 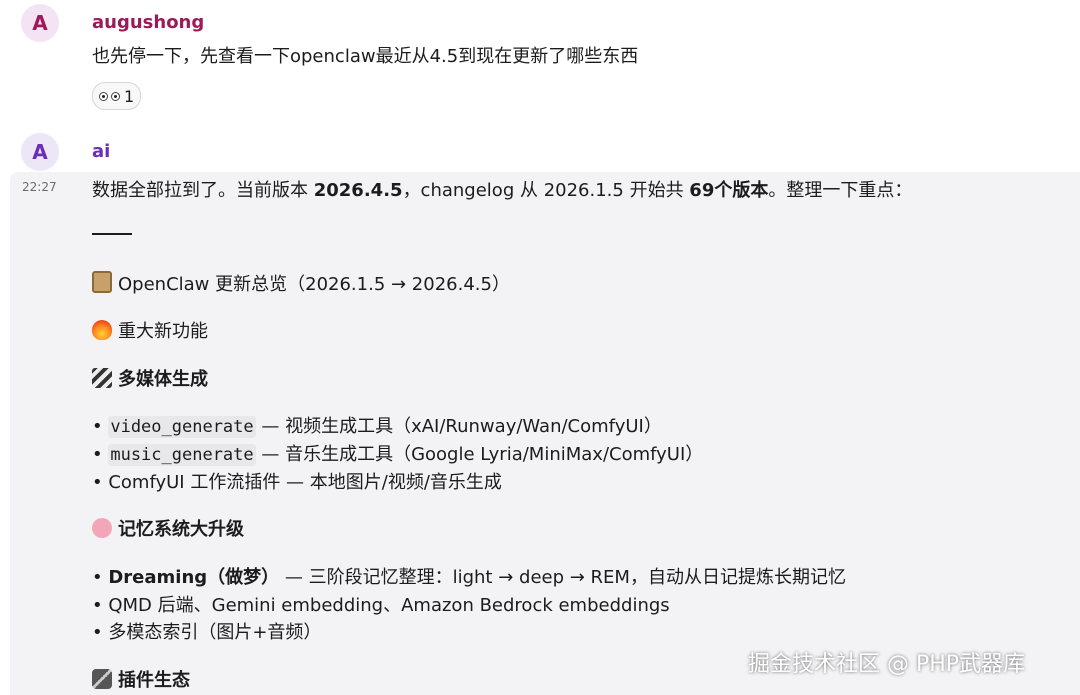 I want to click on reaction-count: 1, so click(x=129, y=96).